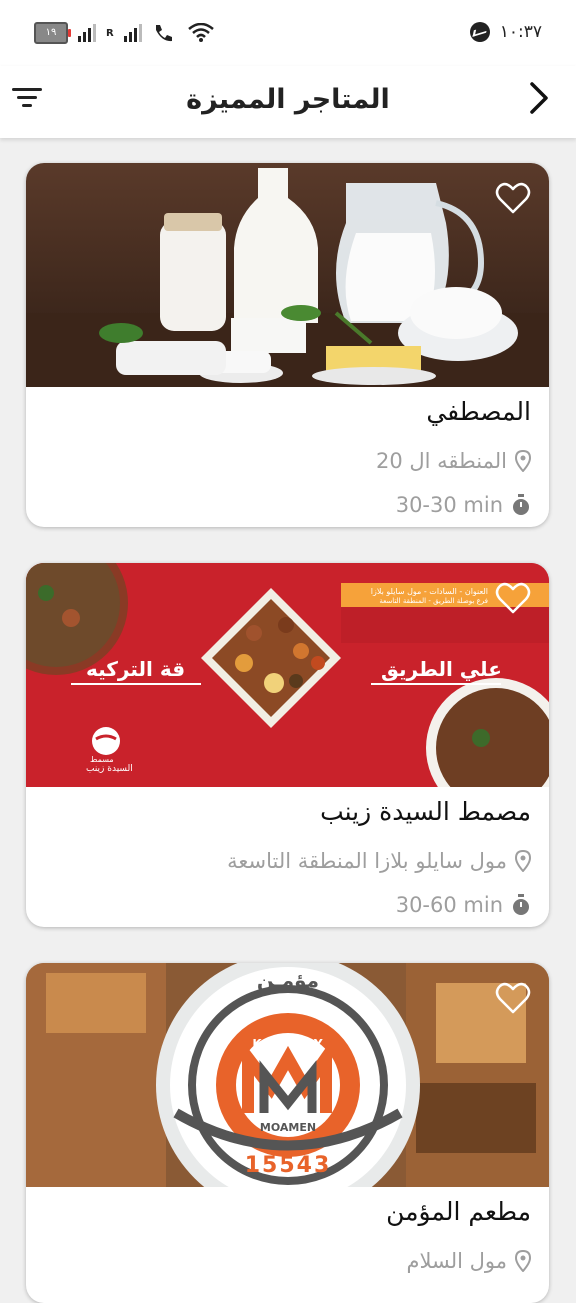 This screenshot has width=576, height=1303. I want to click on store-location-row: مول السلام, so click(468, 1261).